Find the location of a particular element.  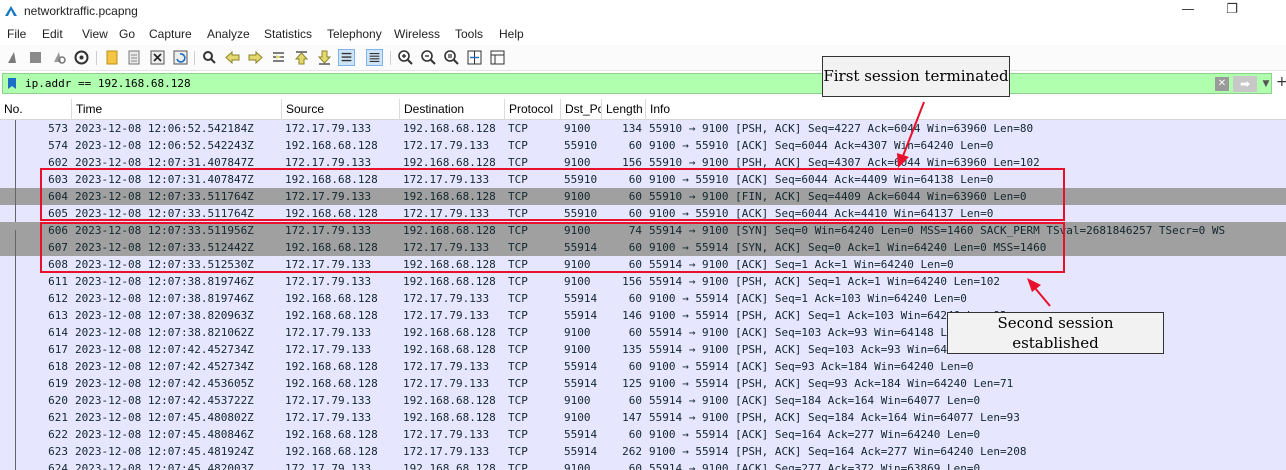

save-file-icon is located at coordinates (134, 57).